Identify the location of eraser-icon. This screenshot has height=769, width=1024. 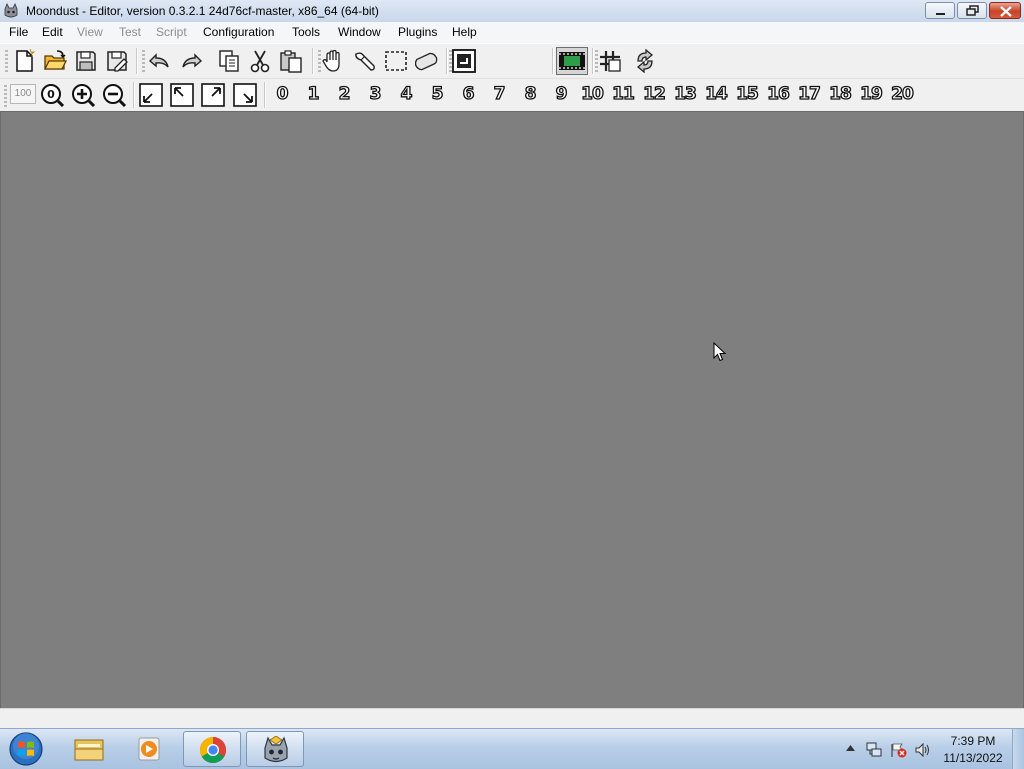
(365, 61).